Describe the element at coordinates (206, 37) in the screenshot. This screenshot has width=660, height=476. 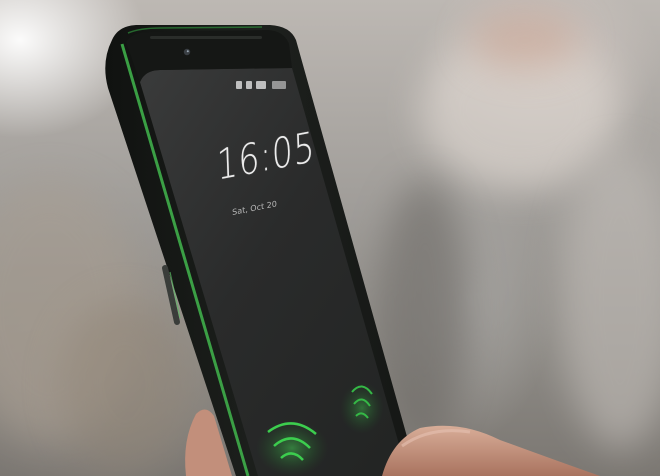
I see `earpiece` at that location.